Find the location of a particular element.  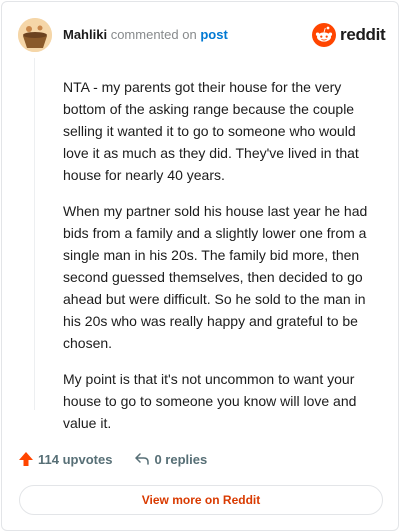

upvote-button: 114 upvotes is located at coordinates (65, 459).